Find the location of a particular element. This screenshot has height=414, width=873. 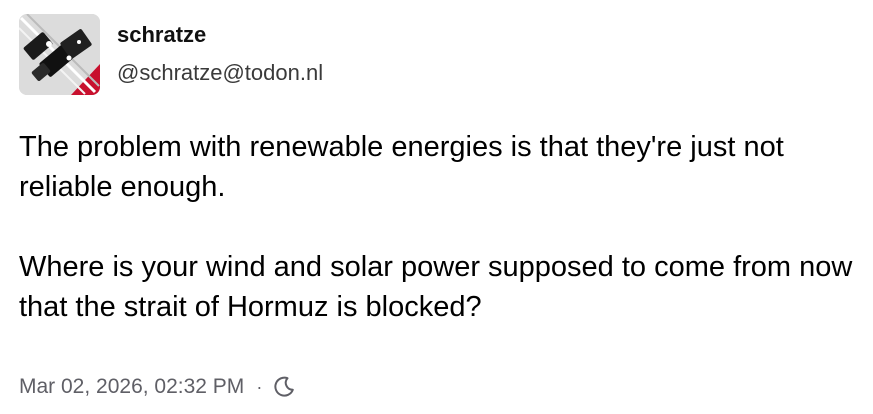

author-block: schratze @schratze@todon.nl is located at coordinates (220, 54).